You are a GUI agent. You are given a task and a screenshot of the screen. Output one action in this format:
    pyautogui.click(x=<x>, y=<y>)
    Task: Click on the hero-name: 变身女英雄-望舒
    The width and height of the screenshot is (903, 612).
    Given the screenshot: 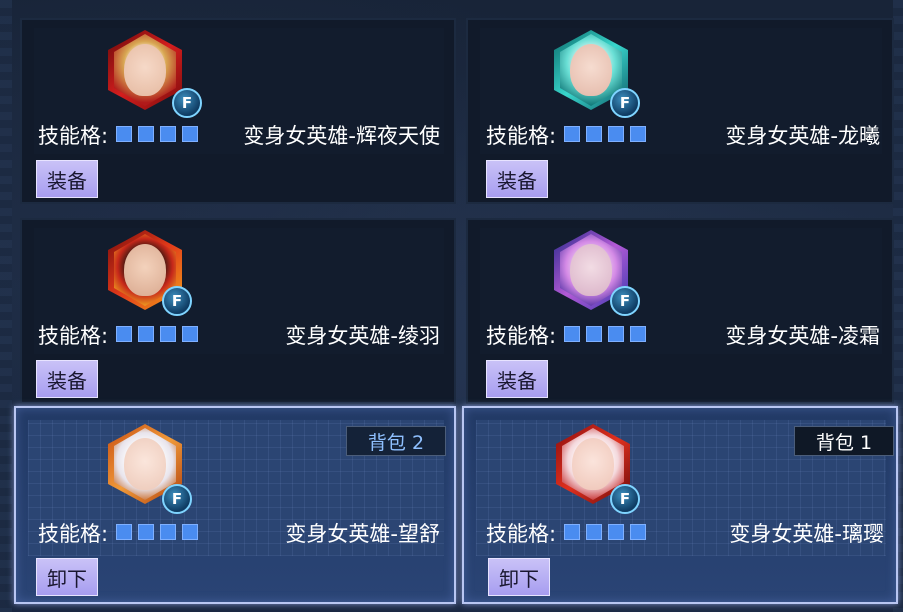 What is the action you would take?
    pyautogui.click(x=362, y=534)
    